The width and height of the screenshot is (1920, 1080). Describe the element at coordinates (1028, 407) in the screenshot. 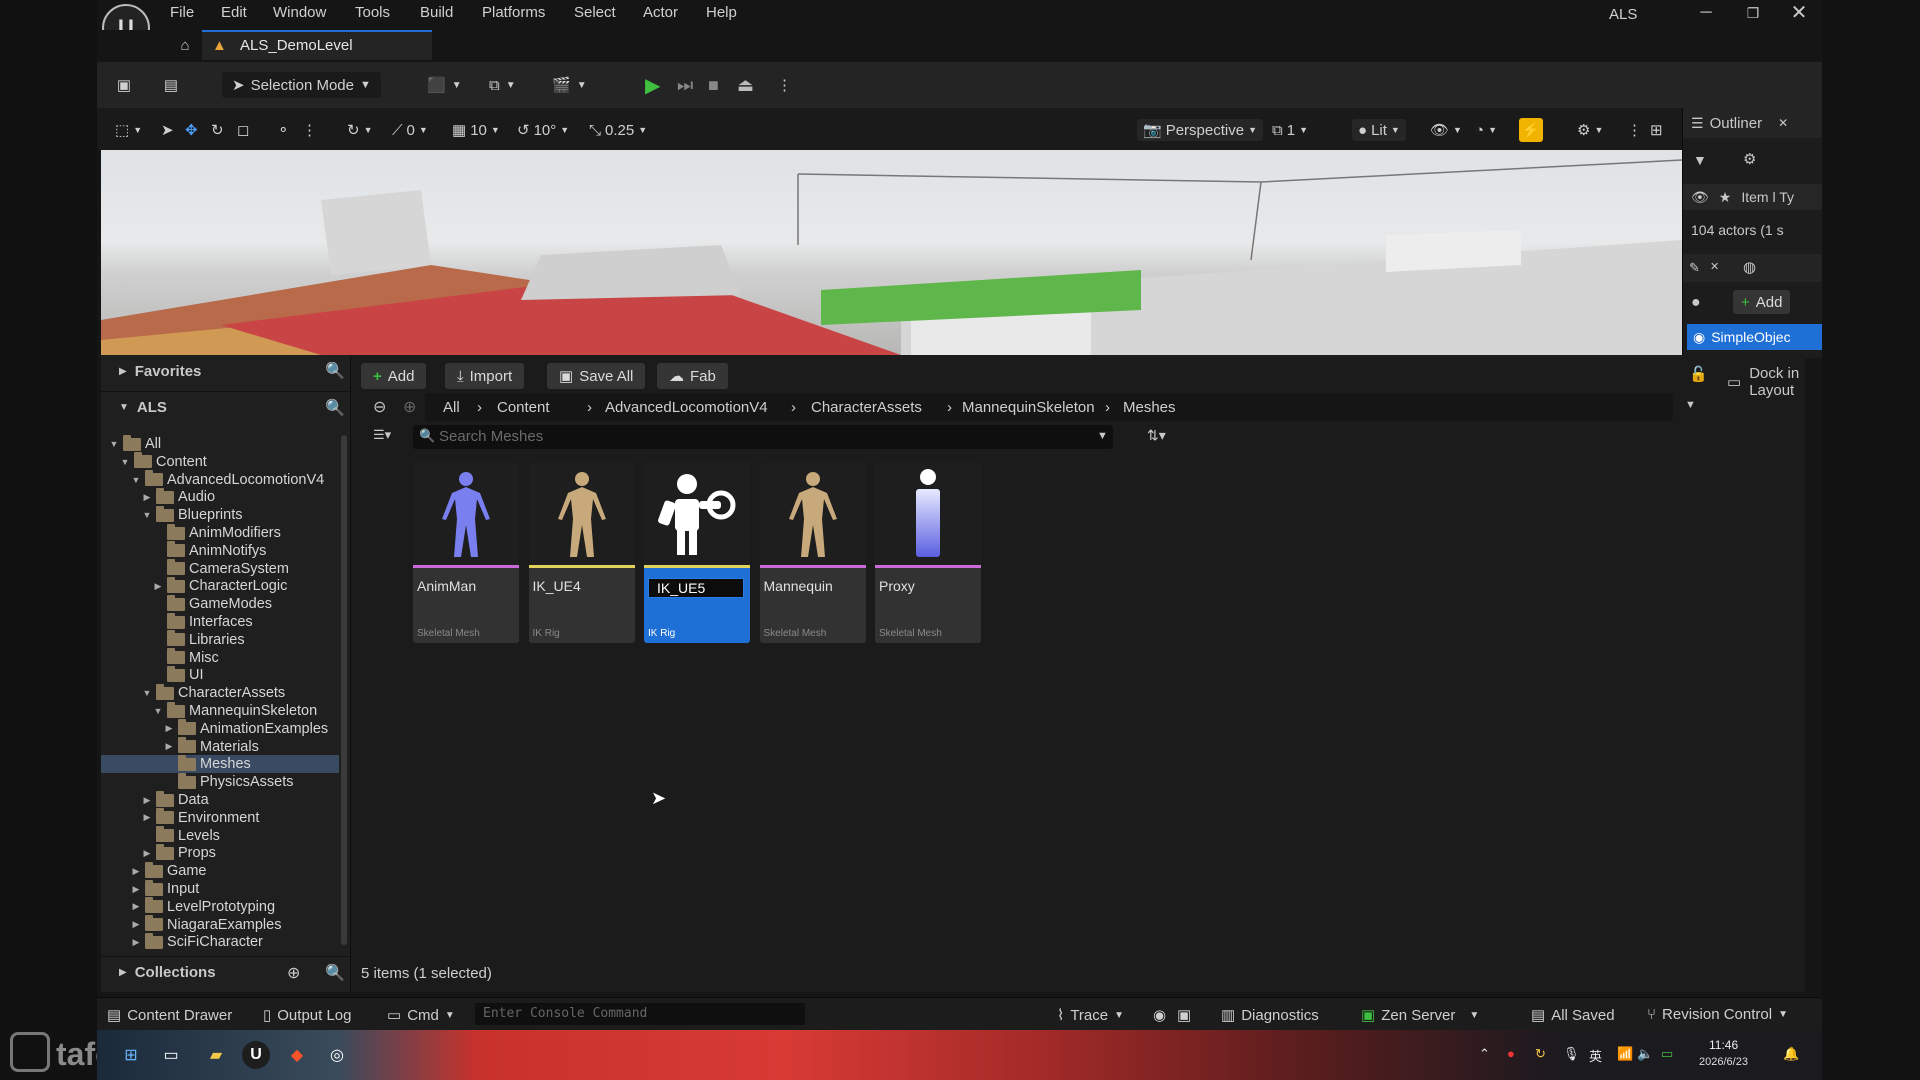

I see `breadcrumb-mannequinskeleton: MannequinSkeleton` at that location.